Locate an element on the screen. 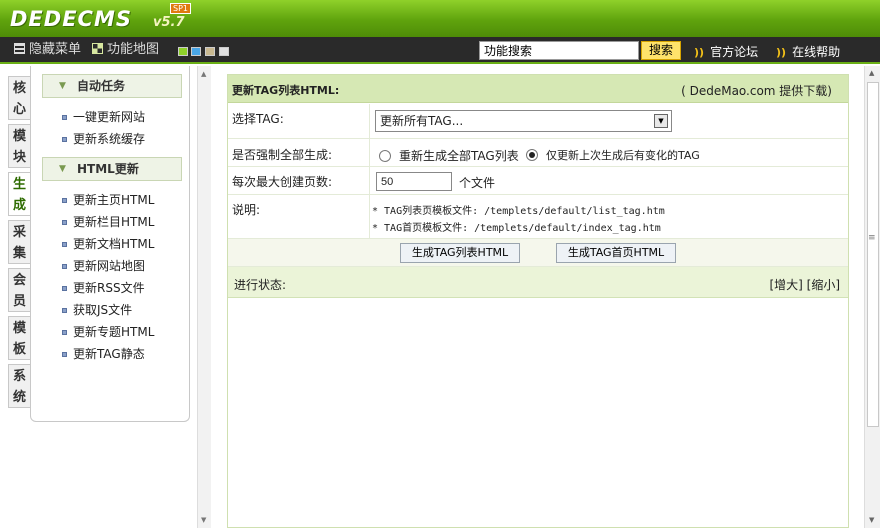  chevron-down-icon: ▼ is located at coordinates (661, 121).